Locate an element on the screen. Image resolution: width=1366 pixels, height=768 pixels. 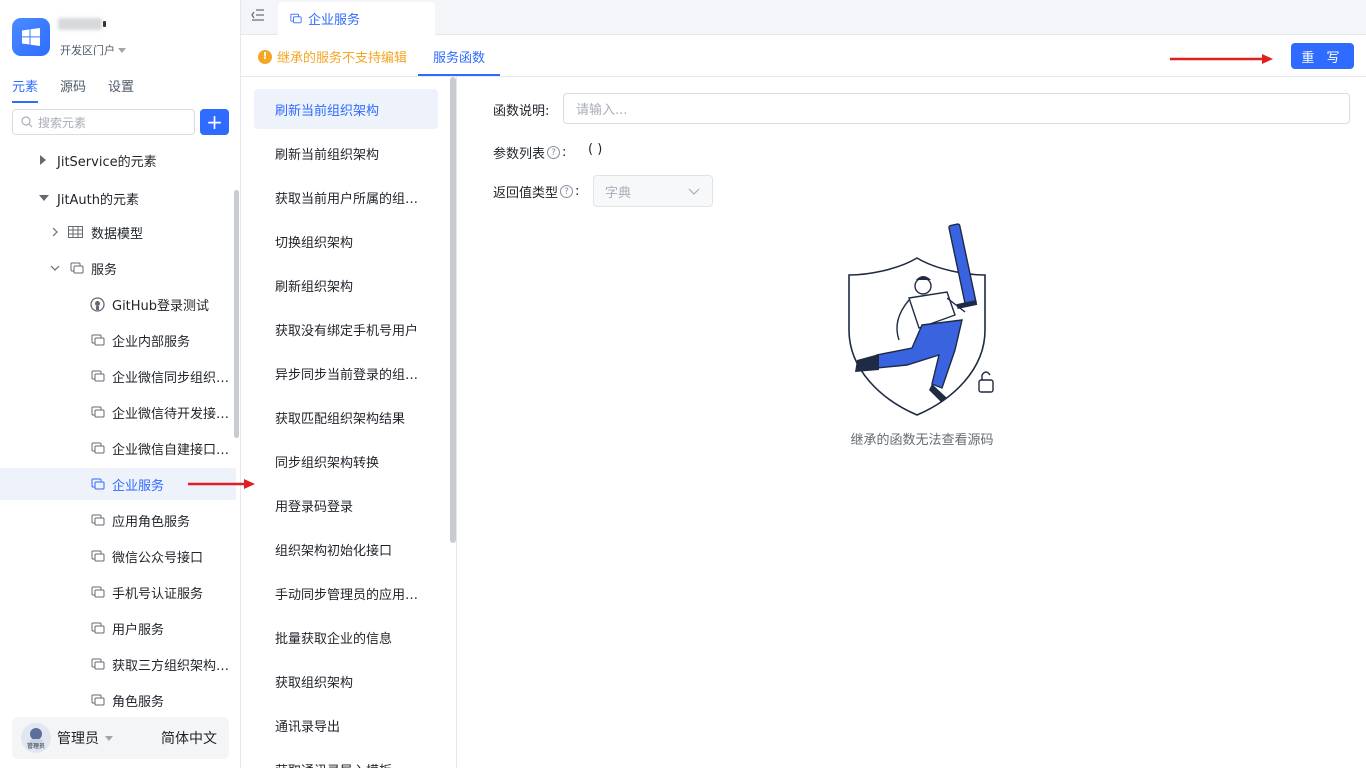
tree-node-jitservice: JitService的元素 is located at coordinates (118, 160).